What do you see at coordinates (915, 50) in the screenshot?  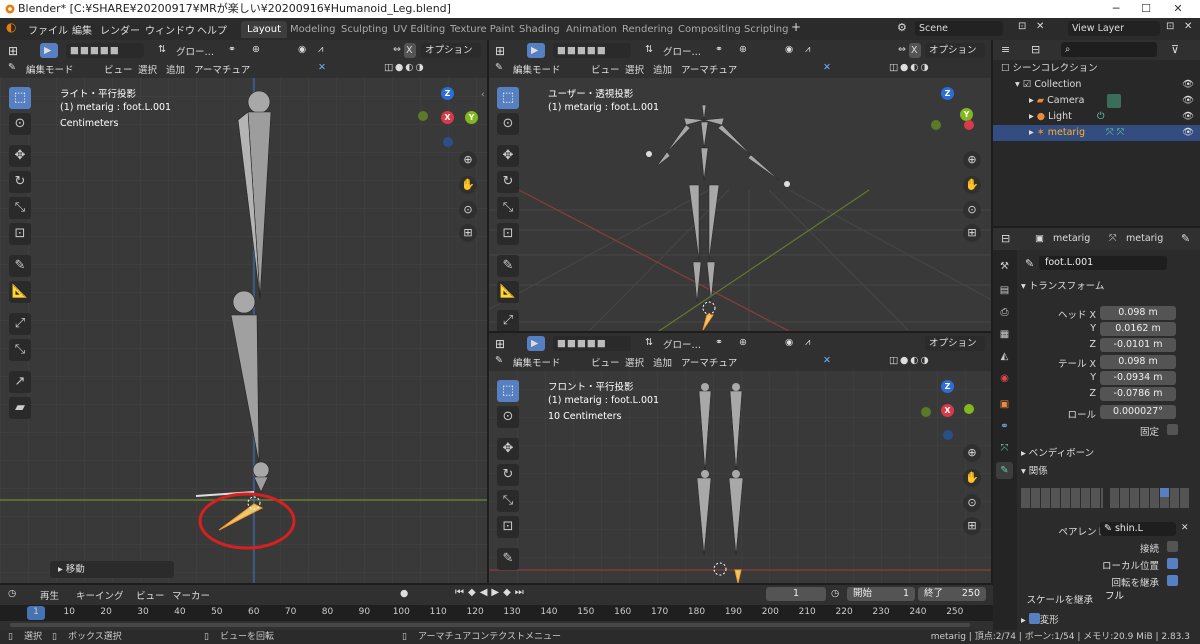 I see `x-mirror-toggle: X` at bounding box center [915, 50].